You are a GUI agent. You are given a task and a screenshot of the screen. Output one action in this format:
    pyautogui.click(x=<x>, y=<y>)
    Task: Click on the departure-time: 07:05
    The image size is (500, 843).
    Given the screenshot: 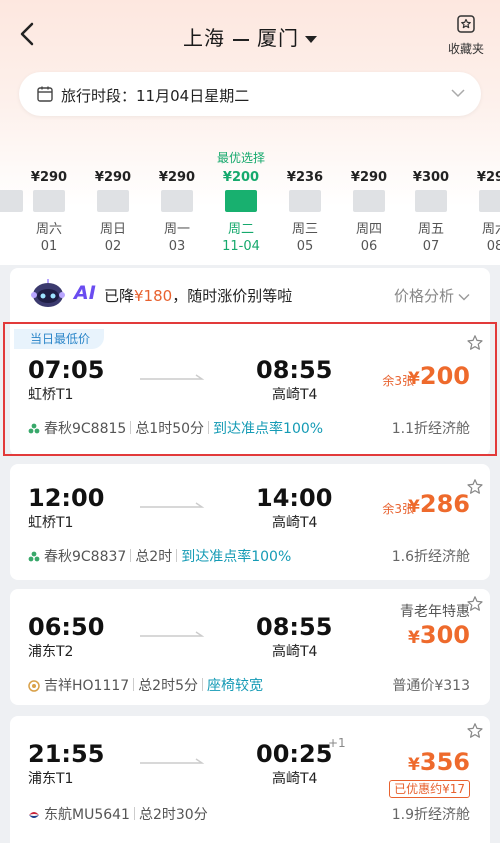 What is the action you would take?
    pyautogui.click(x=66, y=370)
    